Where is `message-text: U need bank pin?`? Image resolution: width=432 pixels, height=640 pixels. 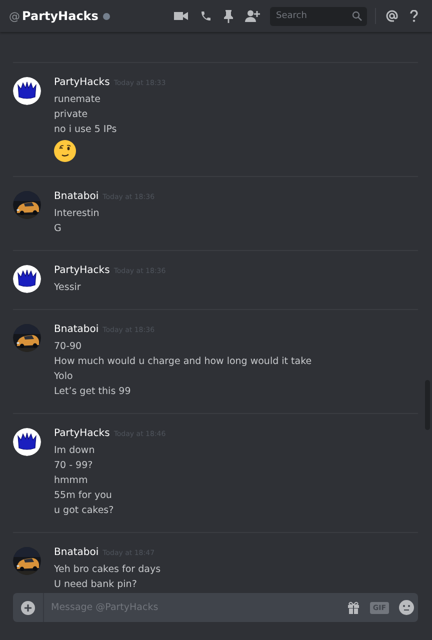 message-text: U need bank pin? is located at coordinates (96, 585).